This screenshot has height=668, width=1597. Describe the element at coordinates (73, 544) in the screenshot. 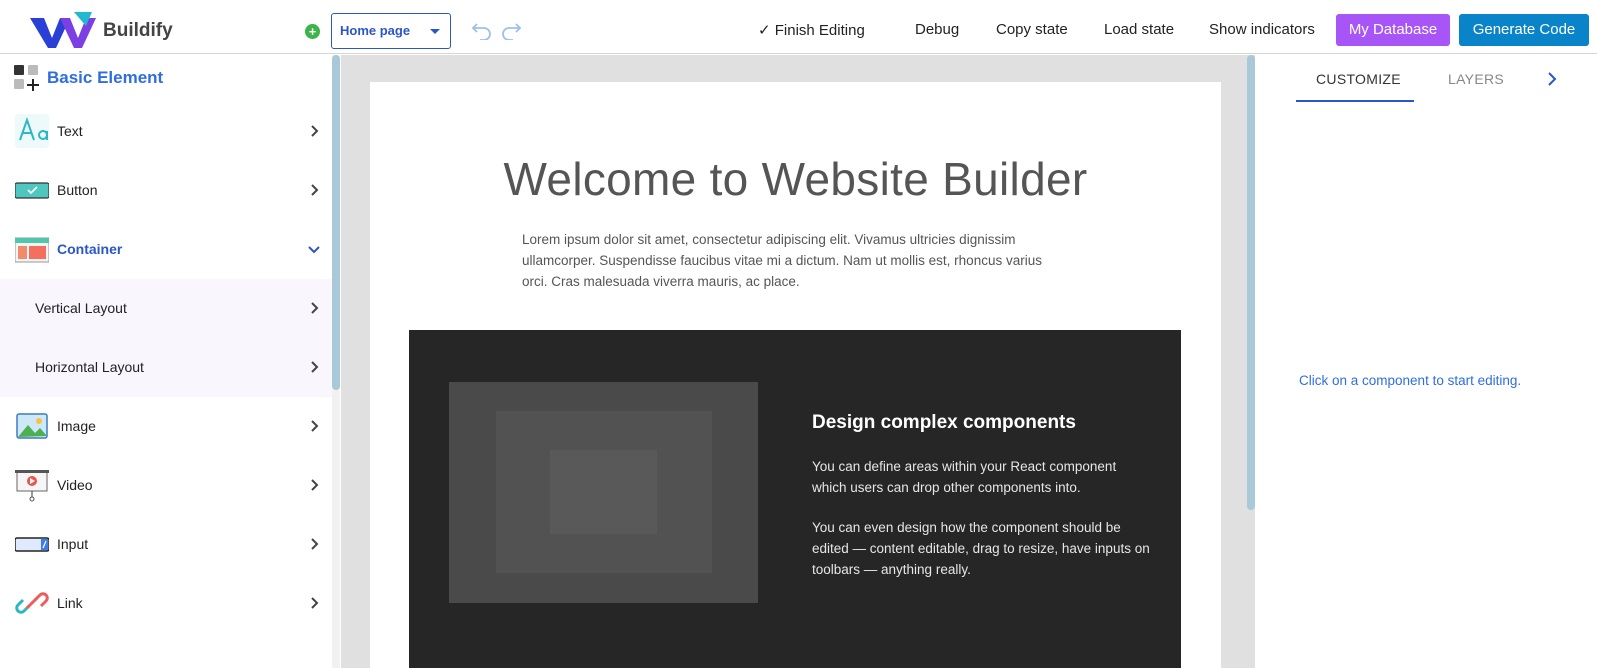

I see `sidebar-item-label: Input` at that location.